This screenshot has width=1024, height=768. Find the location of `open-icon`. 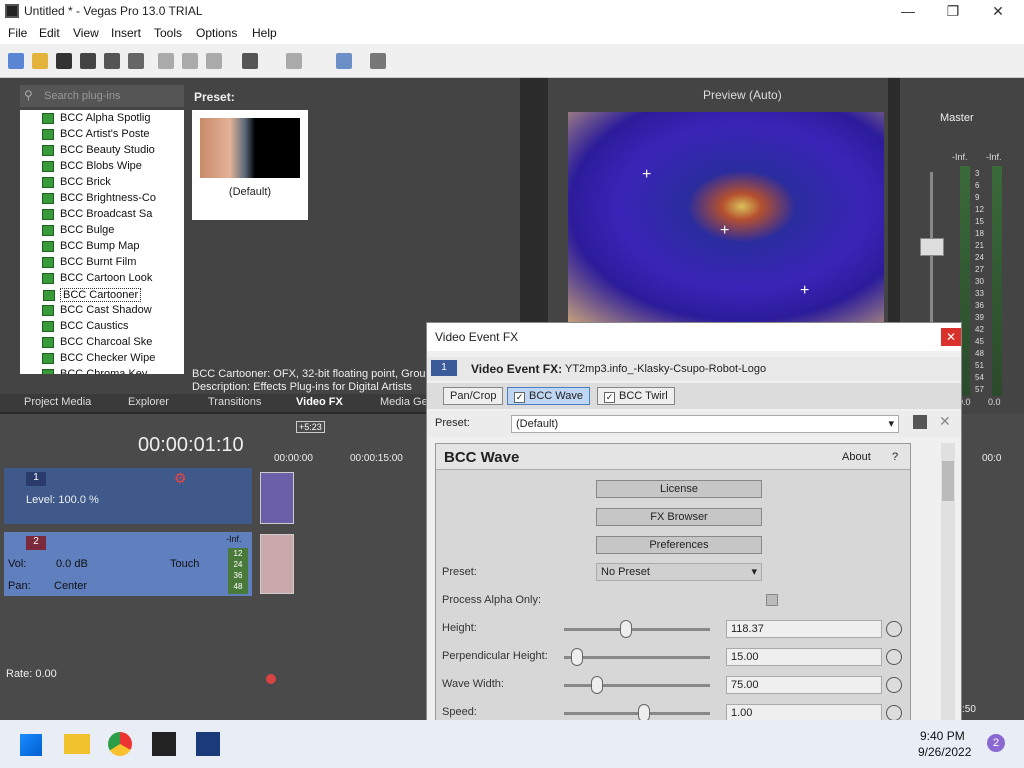

open-icon is located at coordinates (40, 61).